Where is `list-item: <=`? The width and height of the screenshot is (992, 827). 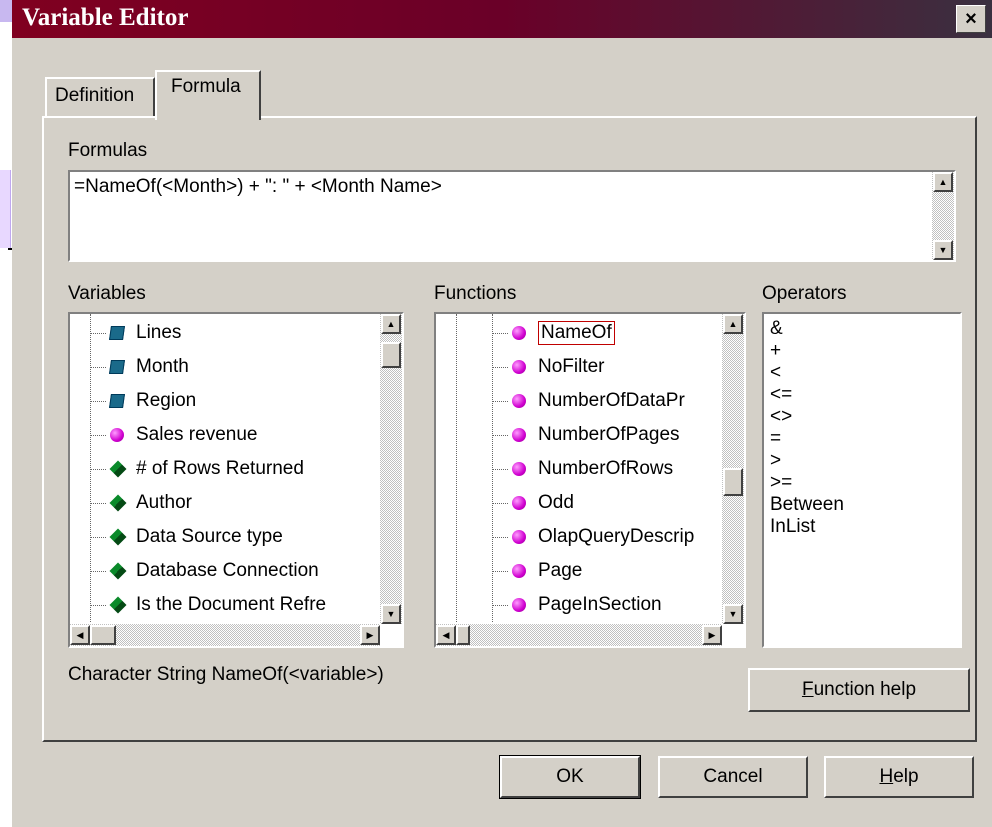 list-item: <= is located at coordinates (781, 395).